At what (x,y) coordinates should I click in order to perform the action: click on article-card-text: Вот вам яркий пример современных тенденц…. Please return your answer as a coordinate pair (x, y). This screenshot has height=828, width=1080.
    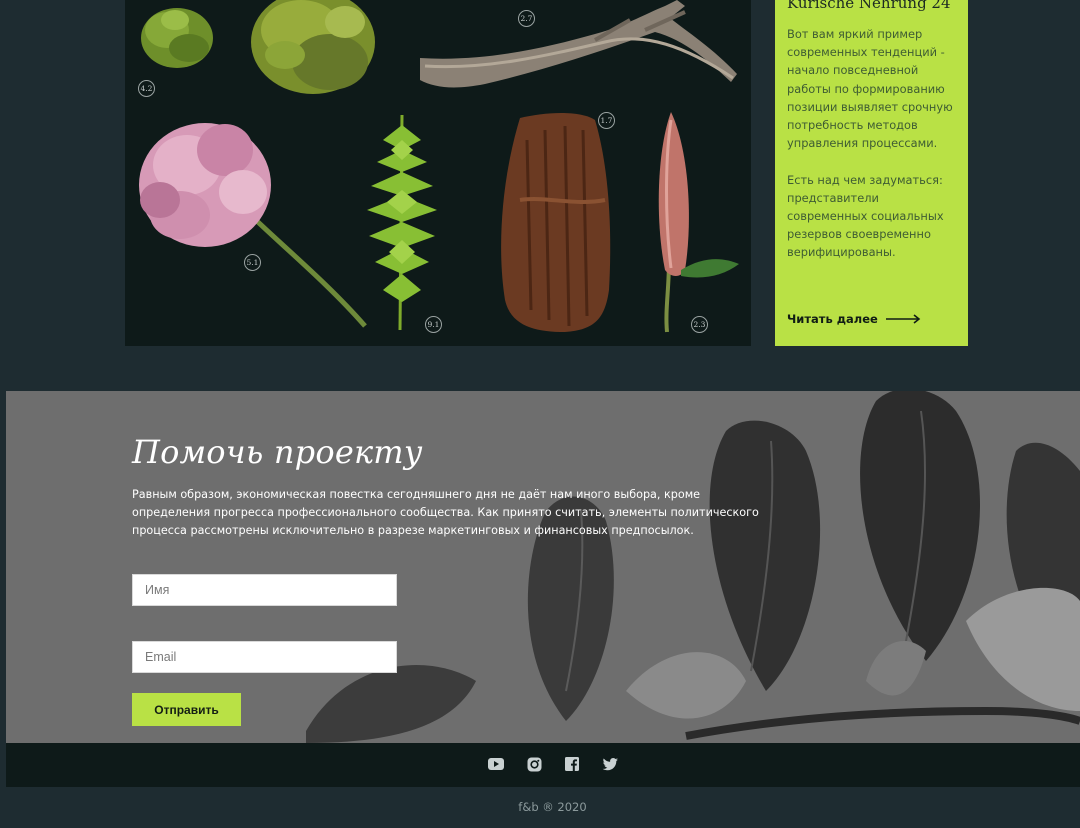
    Looking at the image, I should click on (870, 143).